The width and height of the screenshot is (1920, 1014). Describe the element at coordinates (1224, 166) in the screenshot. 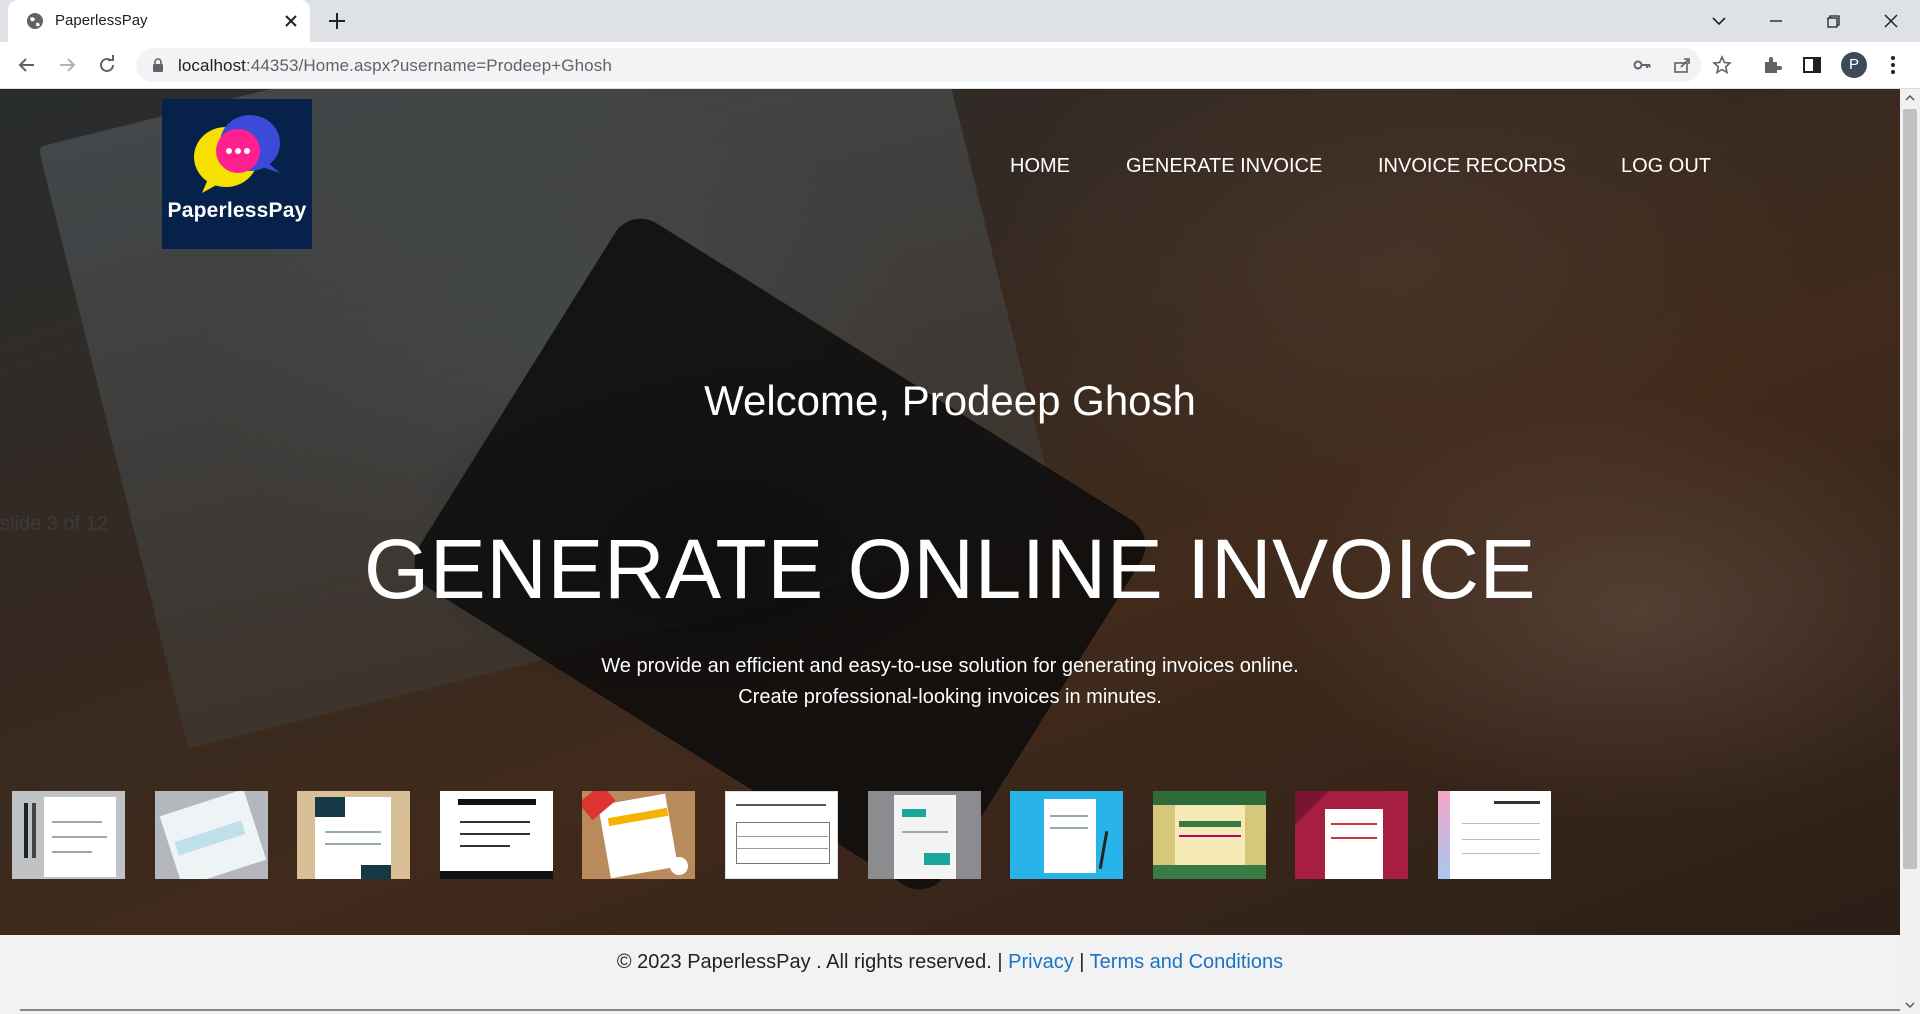

I see `nav-generate-invoice: GENERATE INVOICE` at that location.